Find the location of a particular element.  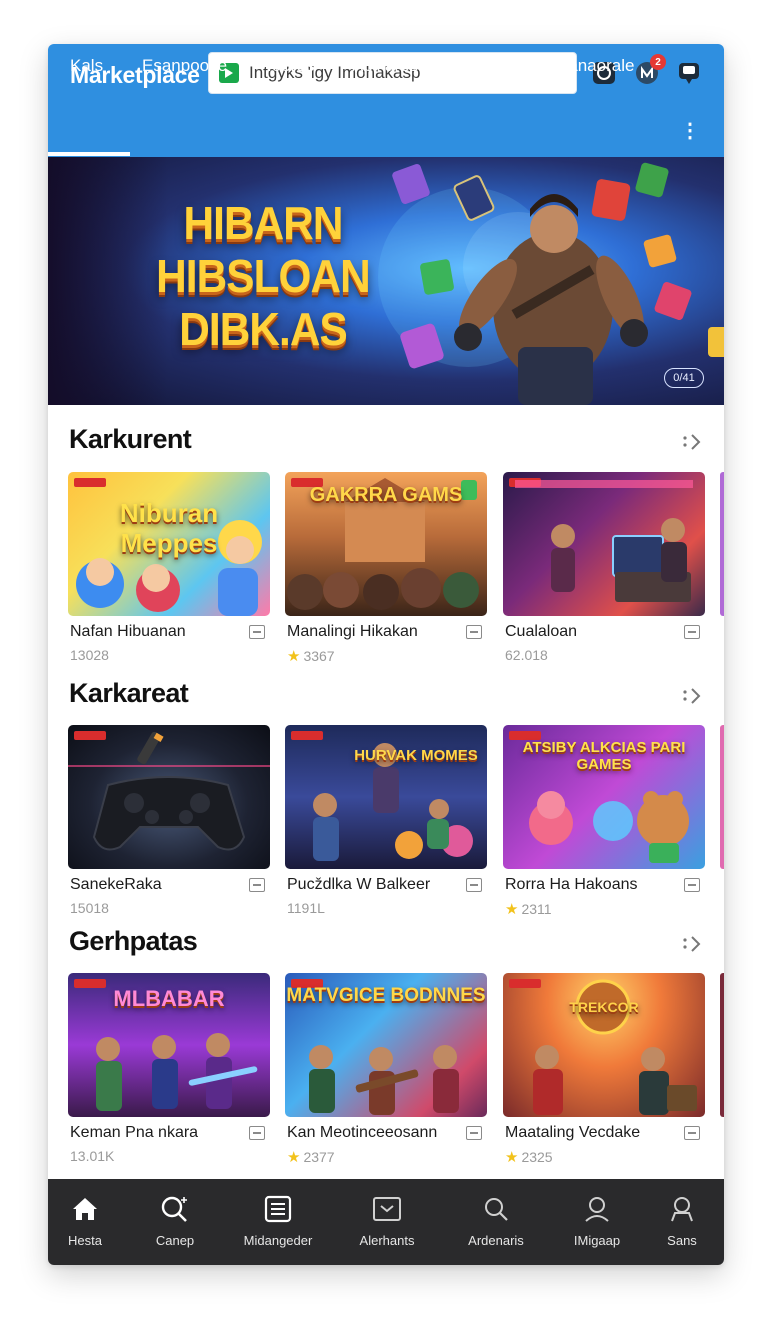

nav-label: Sans is located at coordinates (682, 1240).